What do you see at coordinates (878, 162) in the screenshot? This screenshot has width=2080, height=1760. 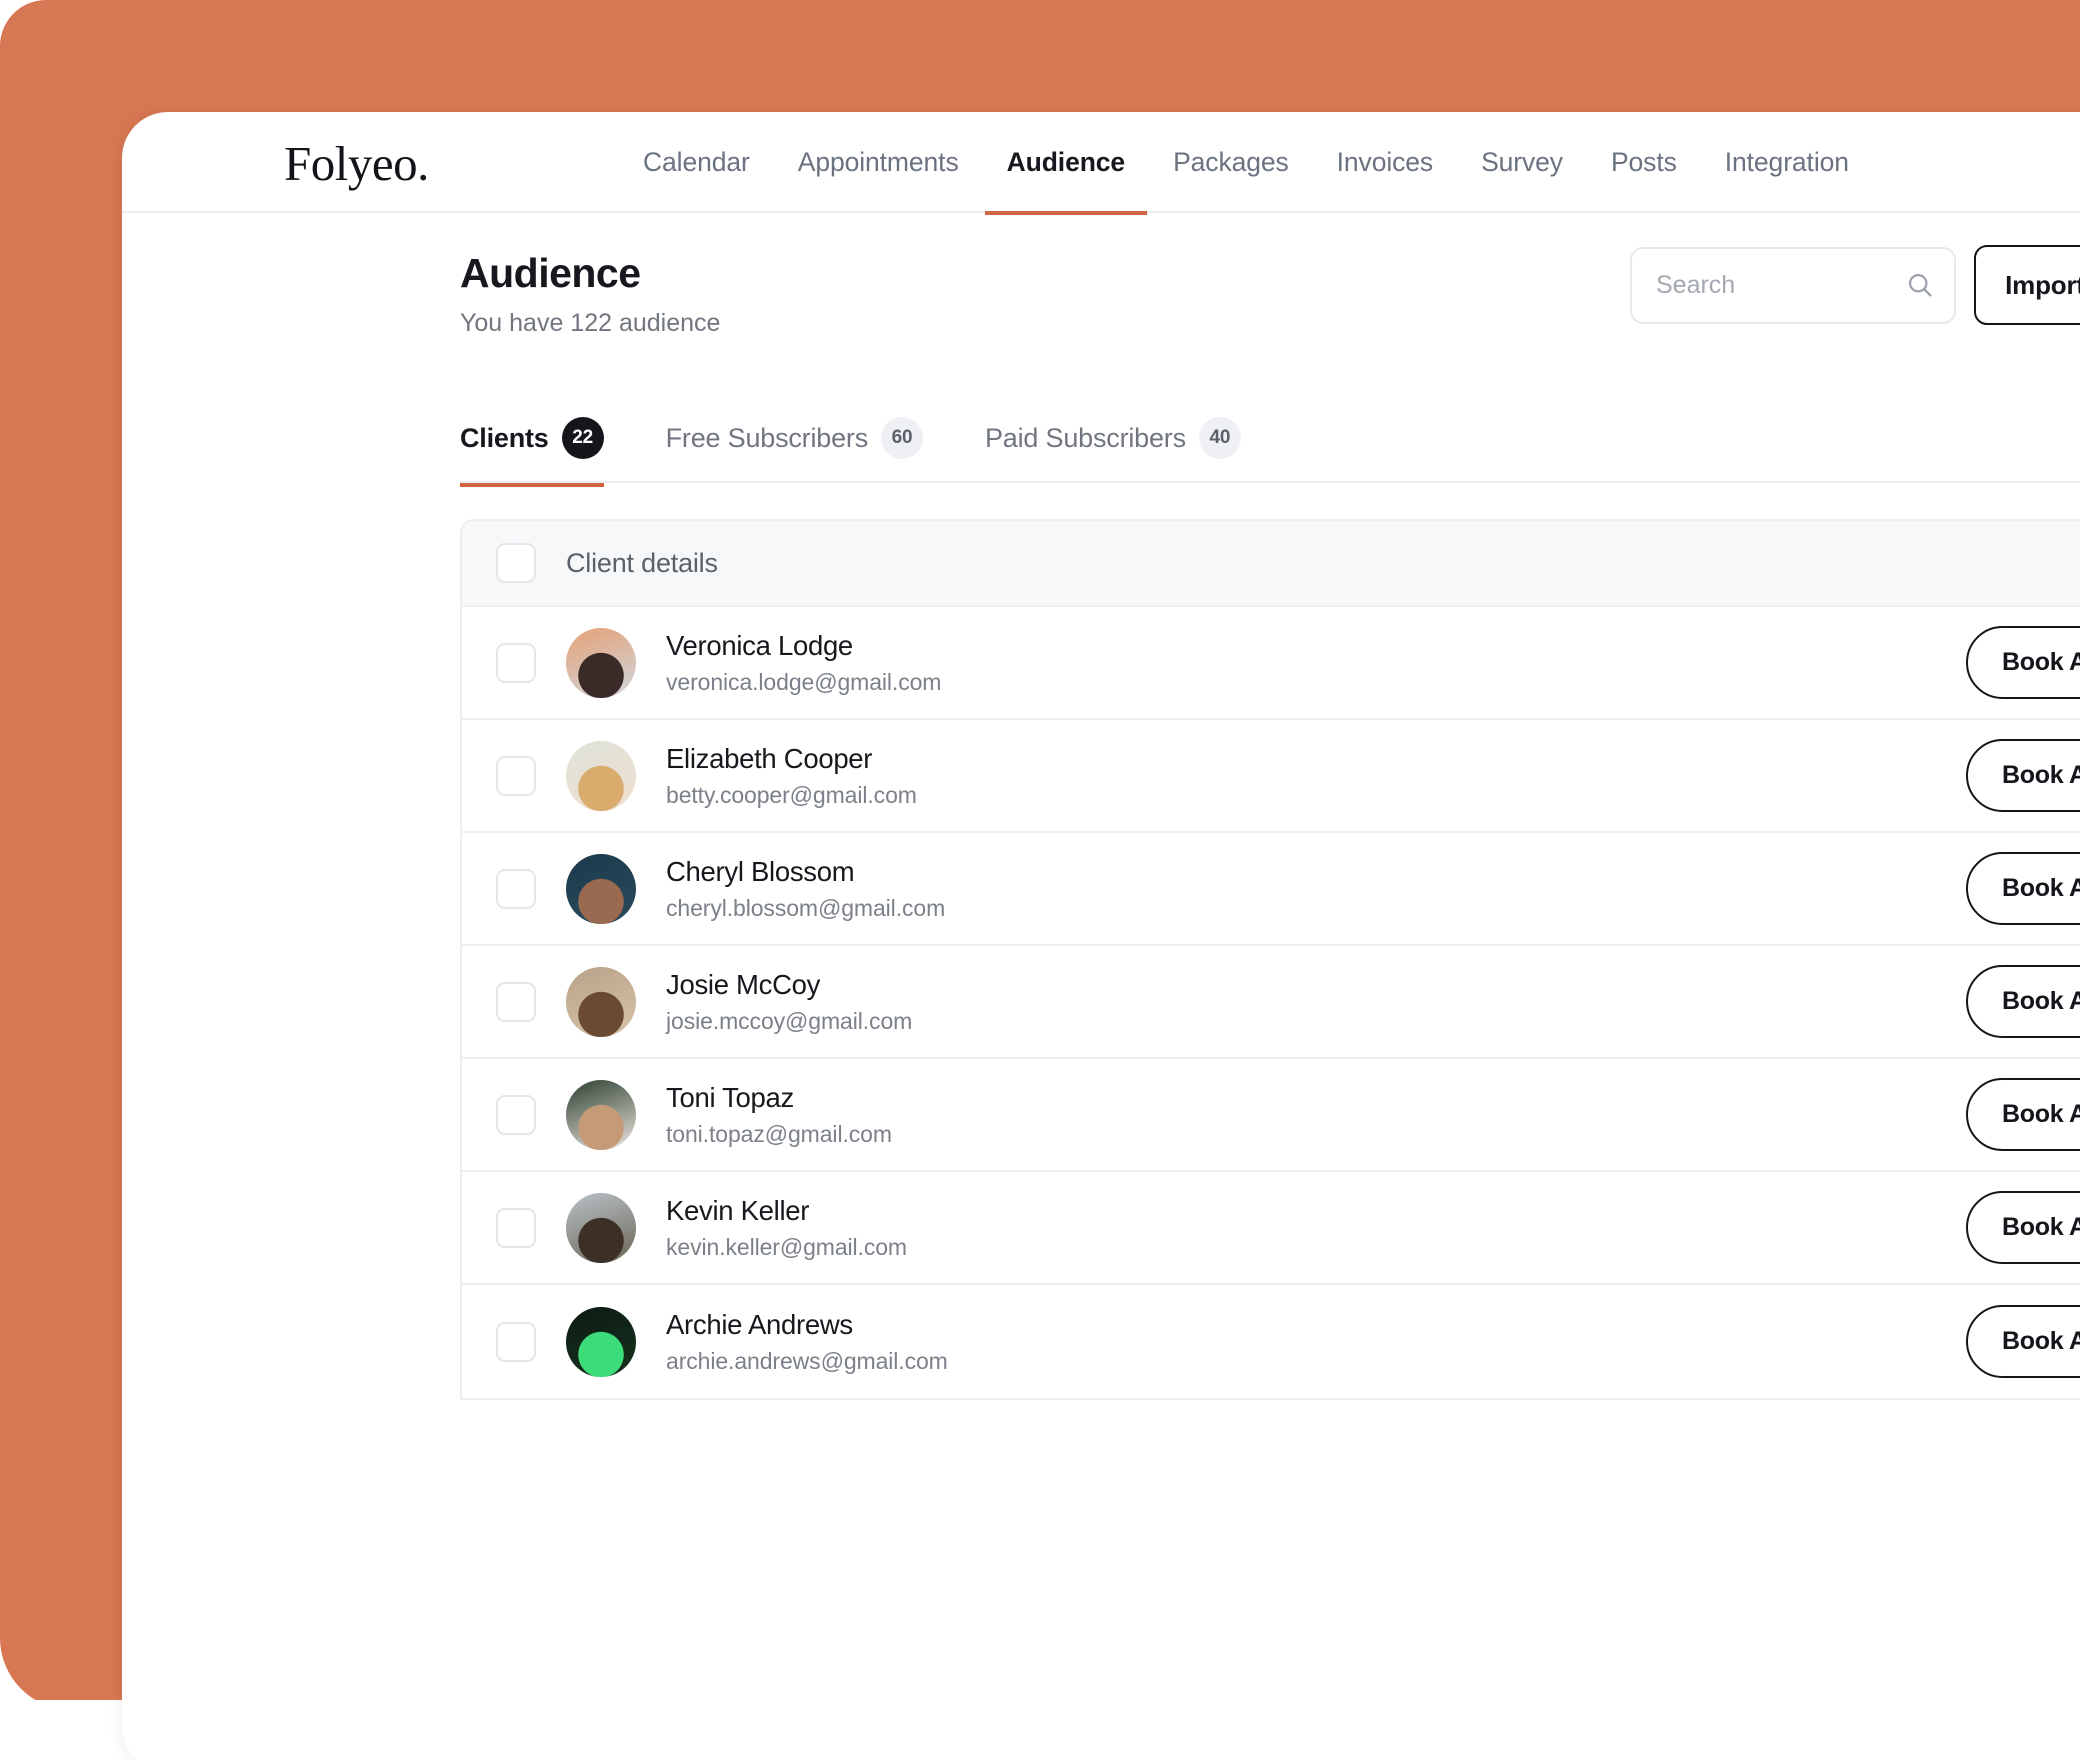 I see `nav-item-appointments: Appointments` at bounding box center [878, 162].